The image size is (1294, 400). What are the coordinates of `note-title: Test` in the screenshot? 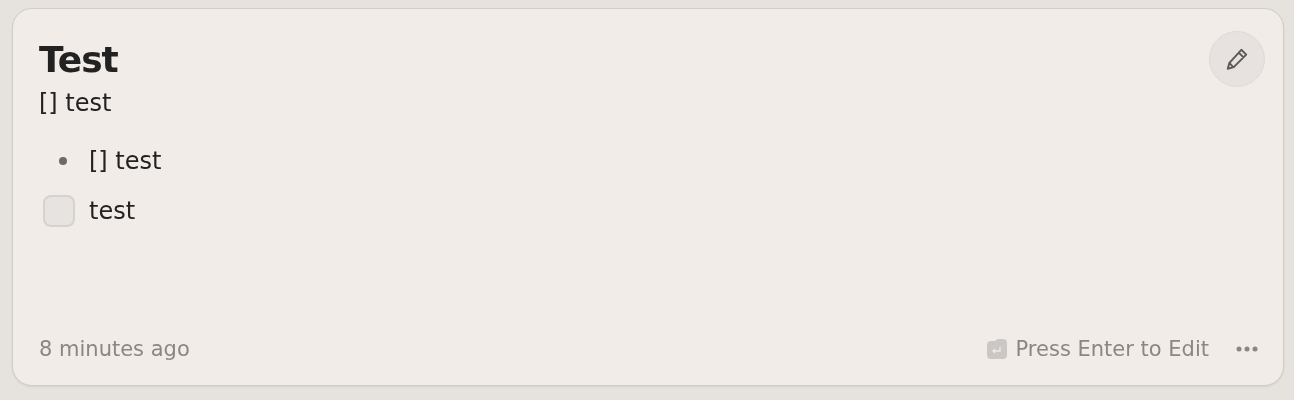 It's located at (78, 59).